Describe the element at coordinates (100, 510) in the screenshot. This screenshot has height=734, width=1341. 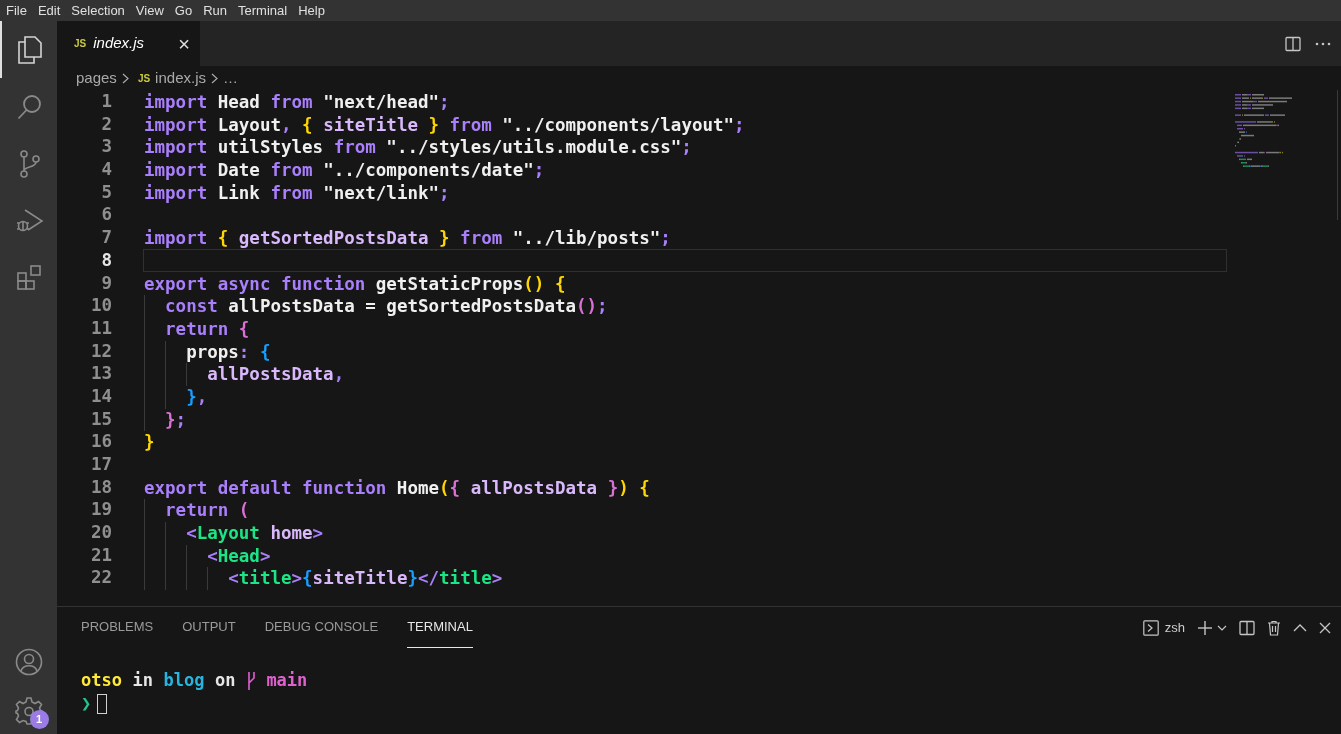
I see `line-number: 19` at that location.